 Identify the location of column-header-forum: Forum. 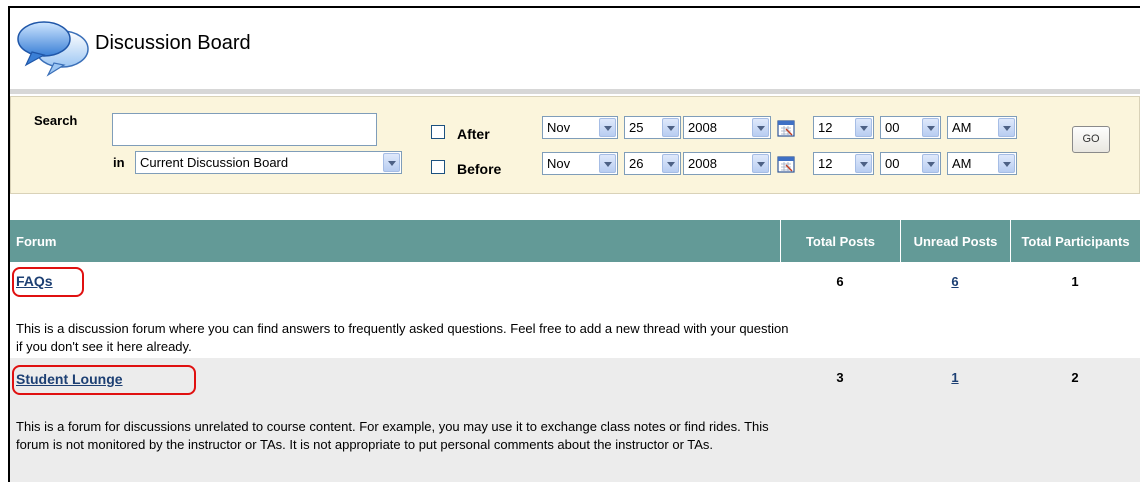
(395, 241).